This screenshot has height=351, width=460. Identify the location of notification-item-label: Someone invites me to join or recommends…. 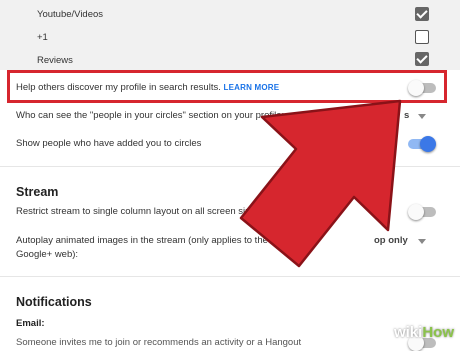
(159, 342).